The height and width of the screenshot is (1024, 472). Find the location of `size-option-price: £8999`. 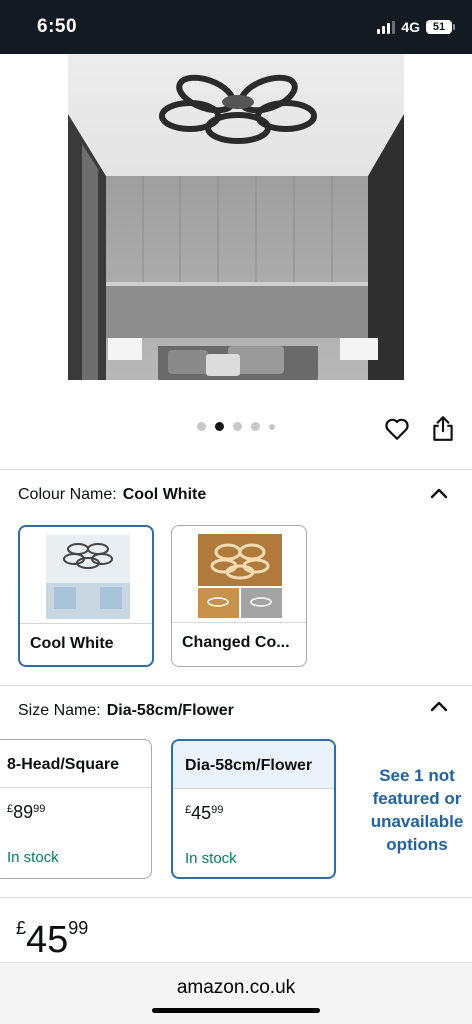

size-option-price: £8999 is located at coordinates (79, 812).